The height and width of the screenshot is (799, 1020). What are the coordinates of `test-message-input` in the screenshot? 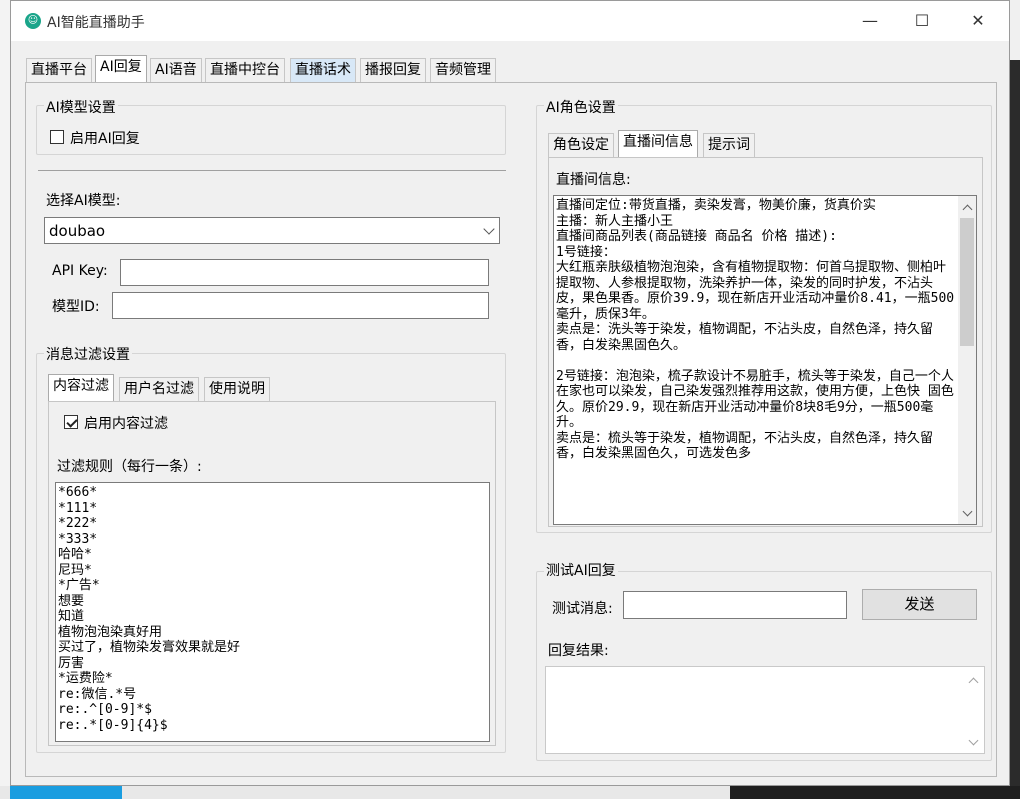 It's located at (735, 605).